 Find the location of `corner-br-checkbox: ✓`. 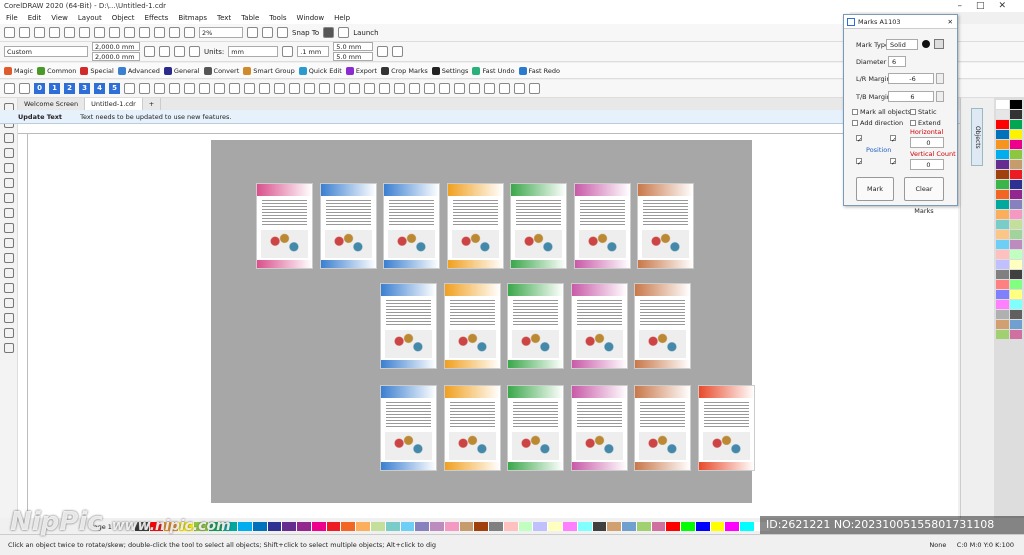

corner-br-checkbox: ✓ is located at coordinates (893, 162).